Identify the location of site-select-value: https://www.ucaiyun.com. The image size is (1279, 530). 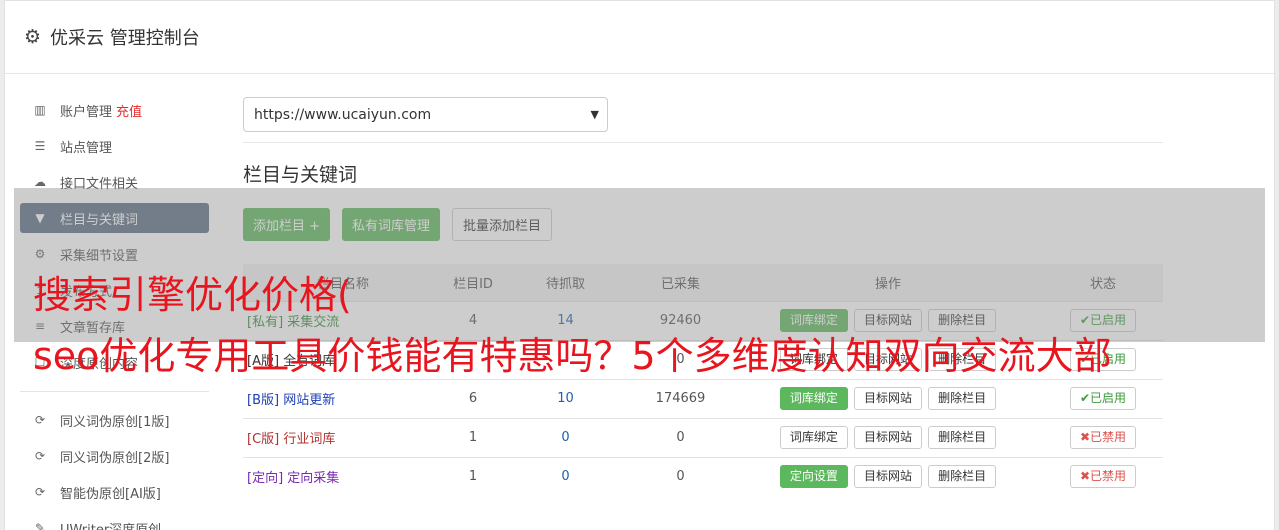
(343, 114).